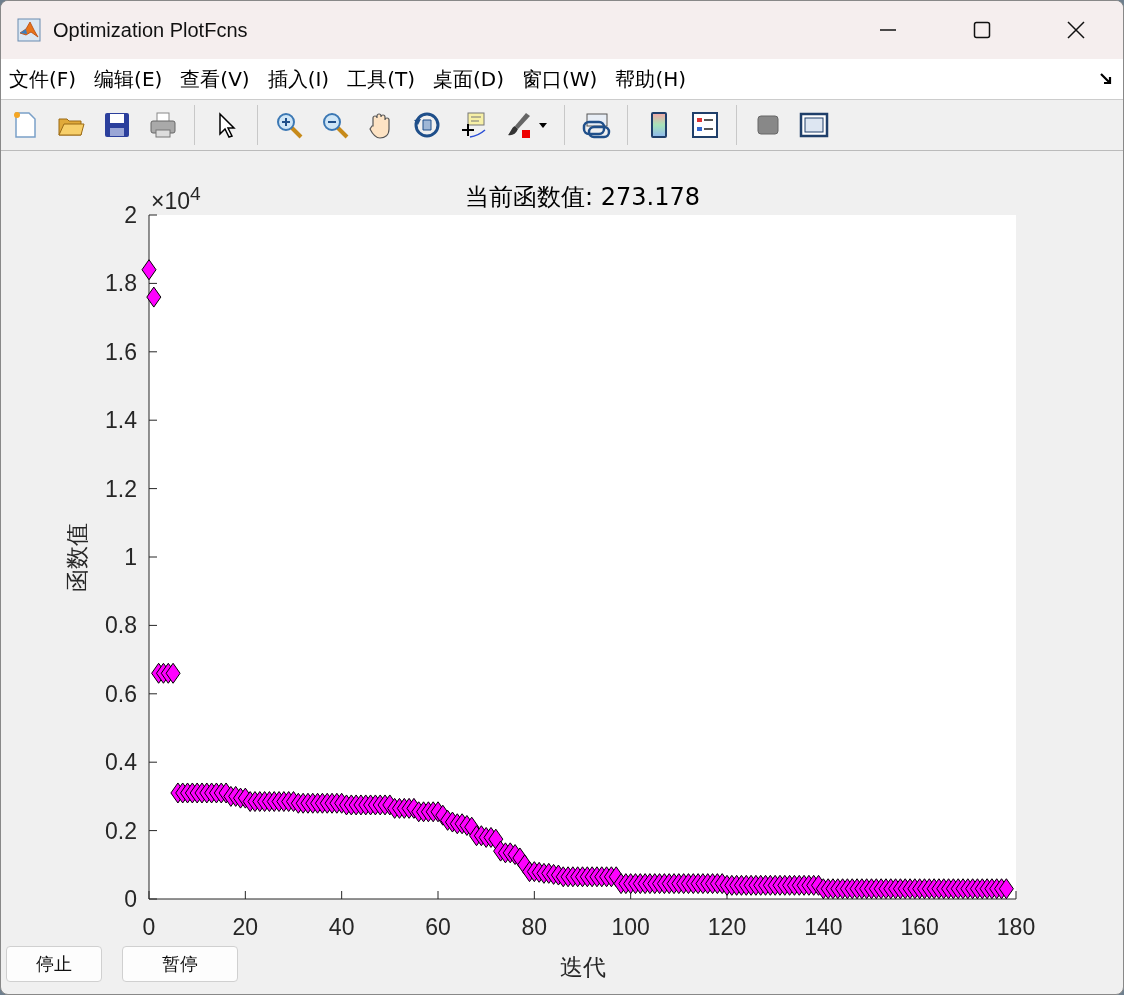 The image size is (1124, 995). What do you see at coordinates (596, 125) in the screenshot?
I see `link-icon` at bounding box center [596, 125].